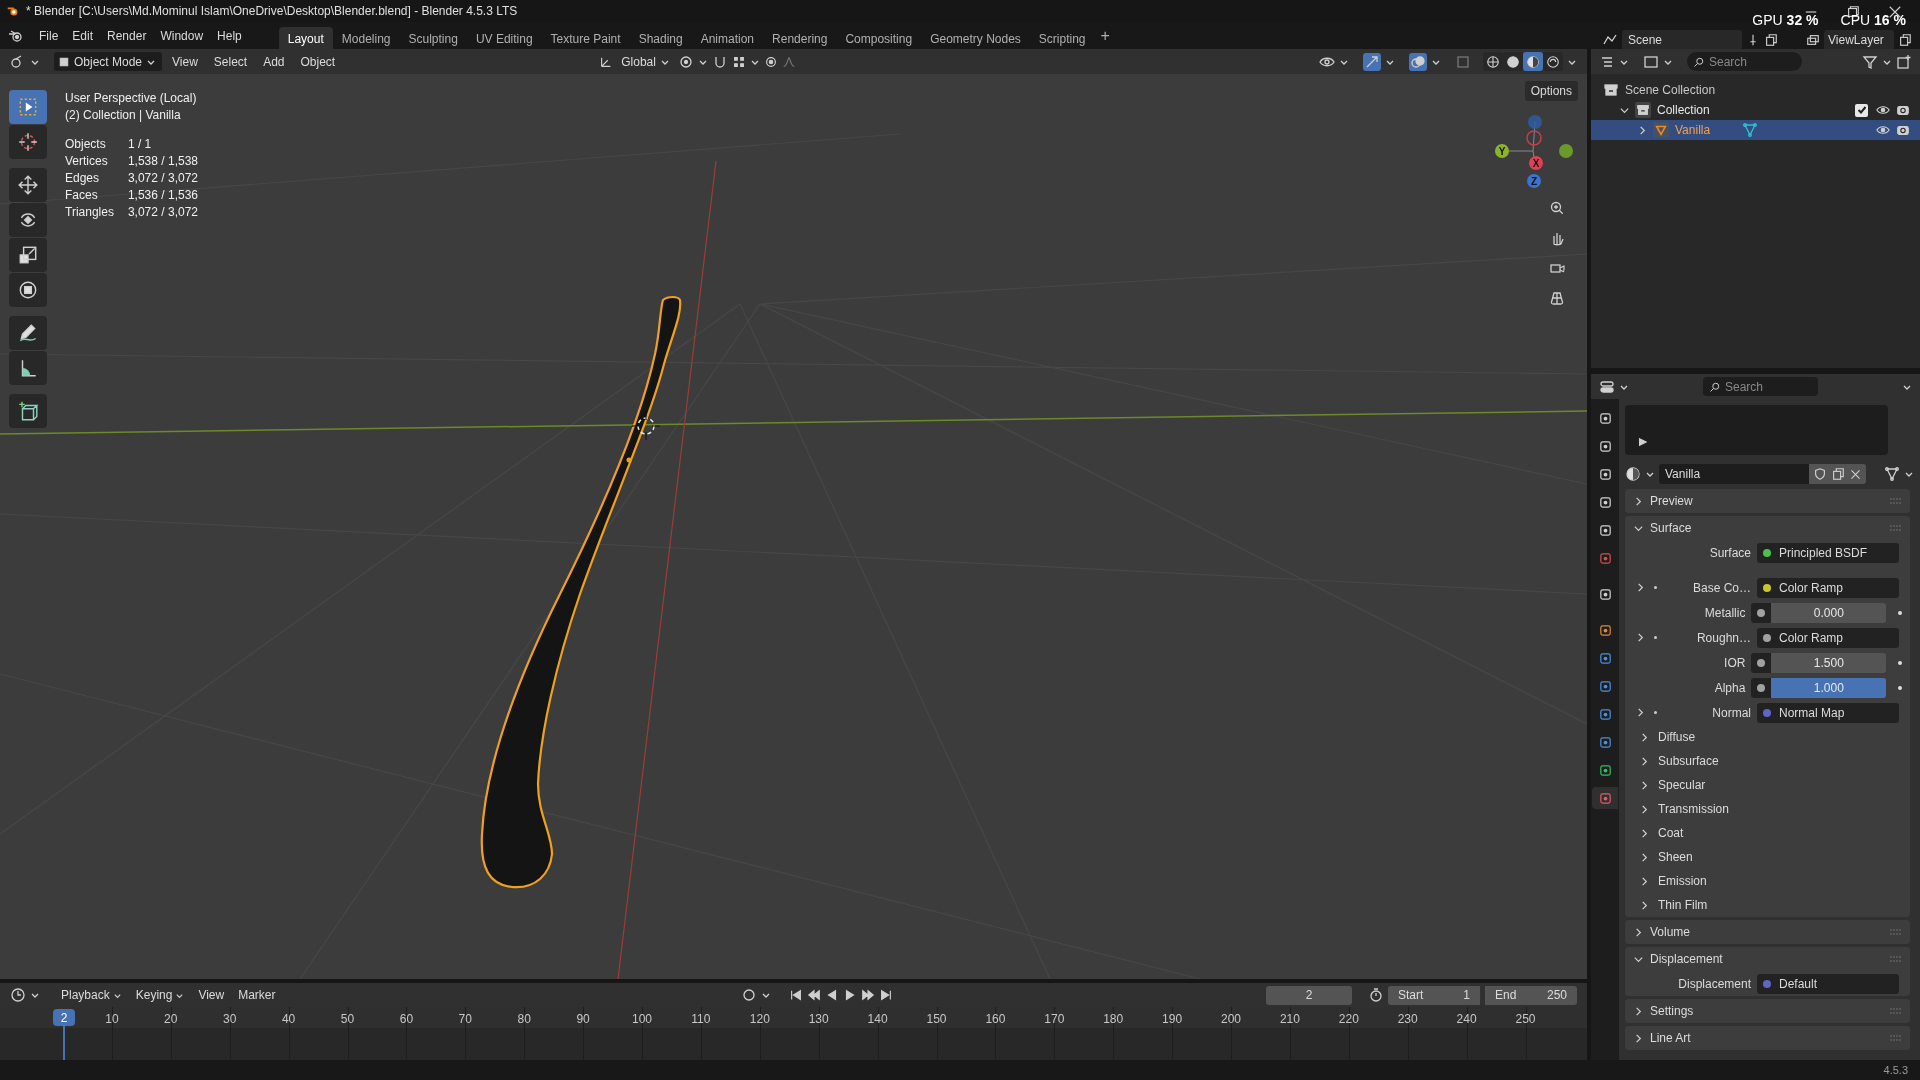 The width and height of the screenshot is (1920, 1080). I want to click on subpanel-header: Specular, so click(1767, 785).